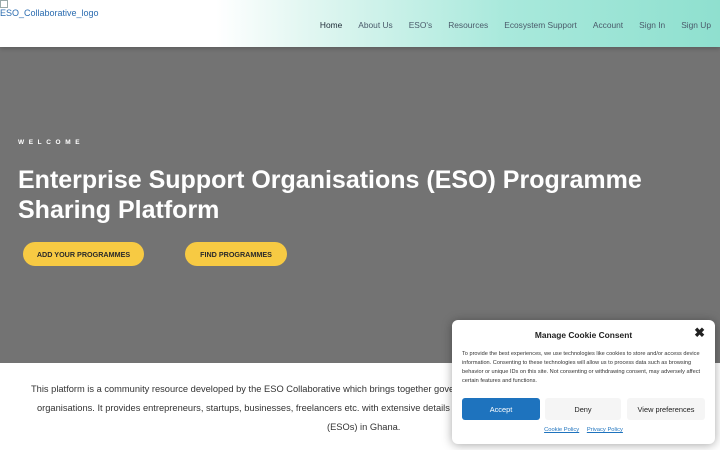 The height and width of the screenshot is (450, 720). What do you see at coordinates (561, 430) in the screenshot?
I see `cookie-policy-link: Cookie Policy` at bounding box center [561, 430].